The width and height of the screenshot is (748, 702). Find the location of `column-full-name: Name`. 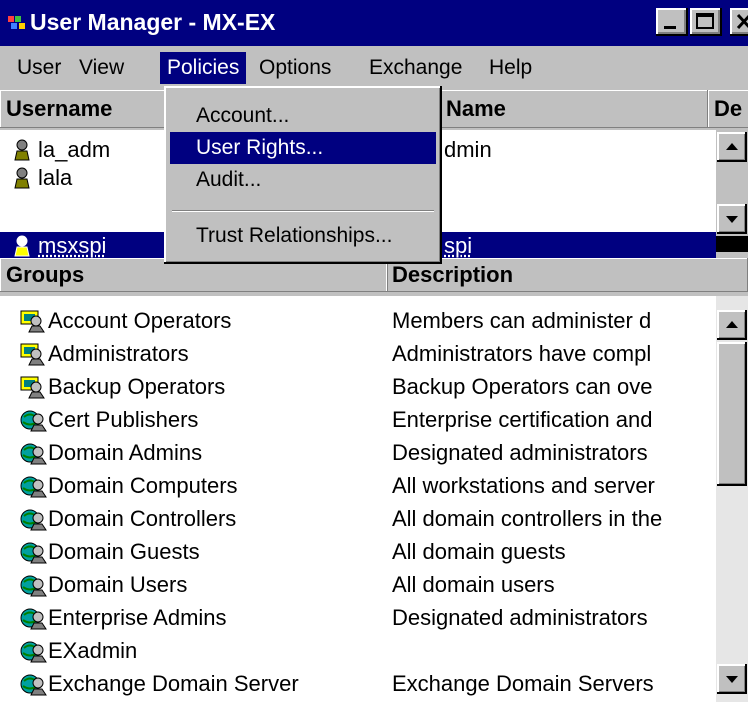

column-full-name: Name is located at coordinates (574, 109).